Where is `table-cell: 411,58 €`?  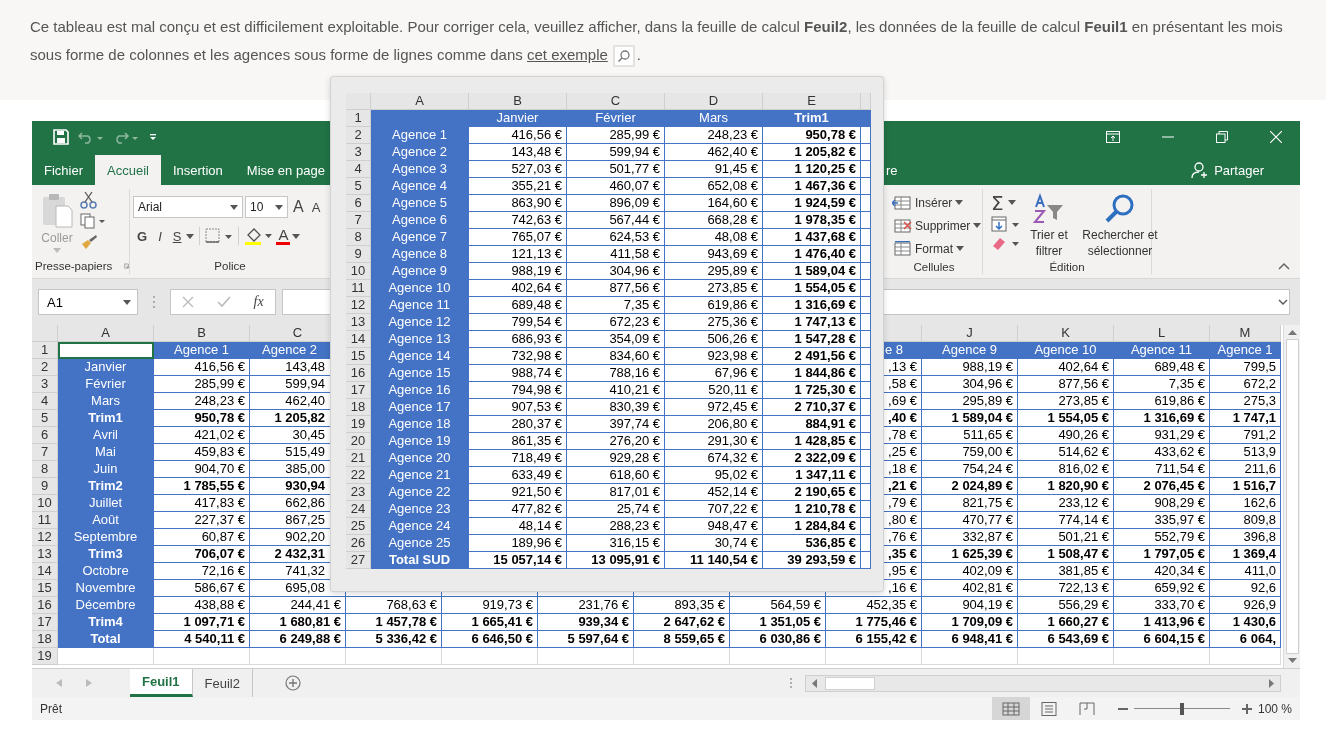
table-cell: 411,58 € is located at coordinates (616, 254).